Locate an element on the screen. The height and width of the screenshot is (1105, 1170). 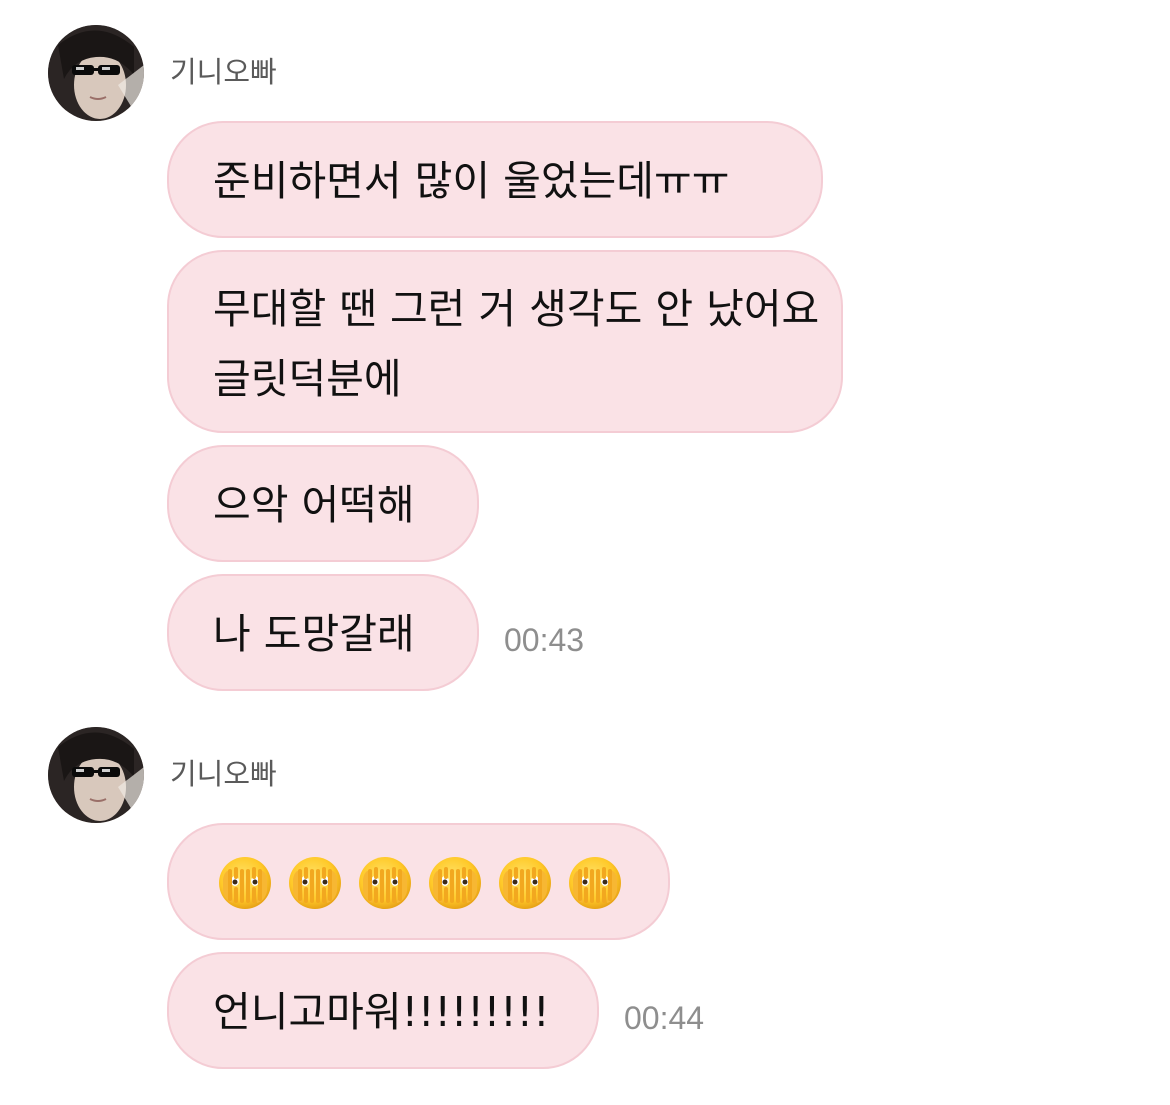
message-bubble: 준비하면서 많이 울었는데ㅠㅠ is located at coordinates (495, 179).